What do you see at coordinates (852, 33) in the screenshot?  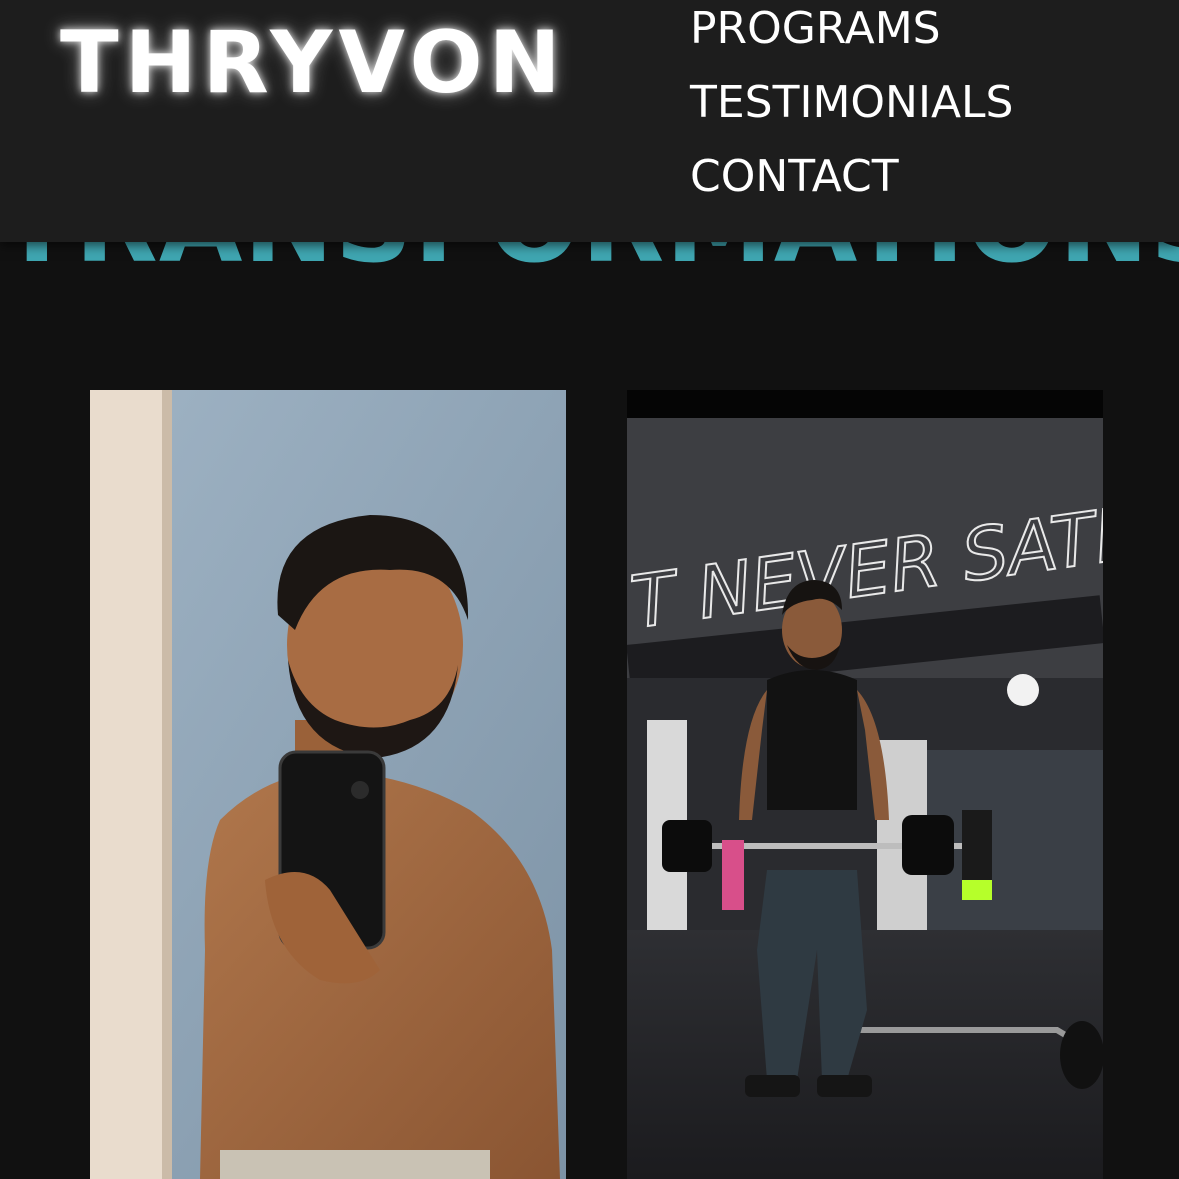 I see `nav-programs: PROGRAMS` at bounding box center [852, 33].